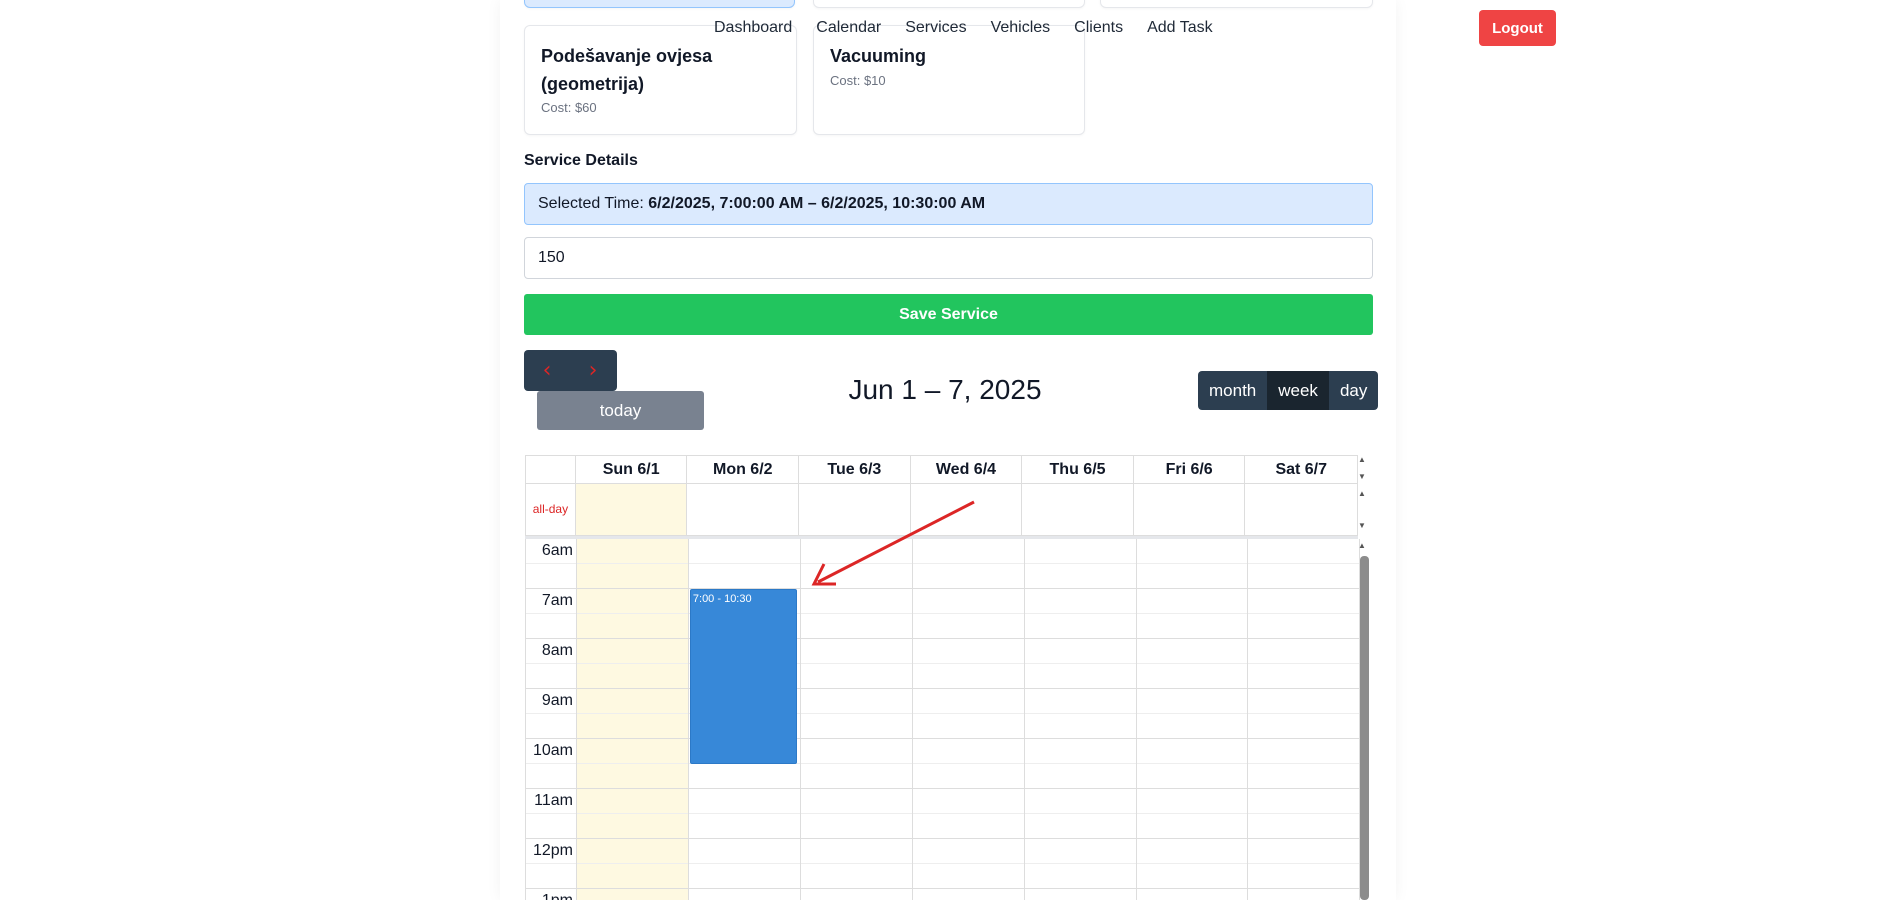  Describe the element at coordinates (1233, 390) in the screenshot. I see `view-month-button: month` at that location.